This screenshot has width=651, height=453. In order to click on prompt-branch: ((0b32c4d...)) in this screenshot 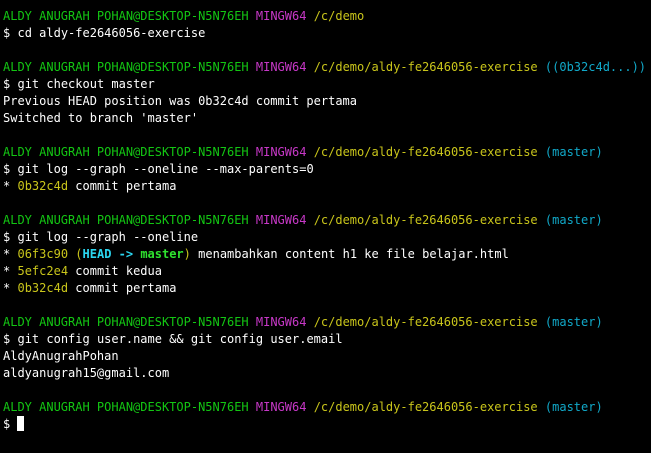, I will do `click(595, 67)`.